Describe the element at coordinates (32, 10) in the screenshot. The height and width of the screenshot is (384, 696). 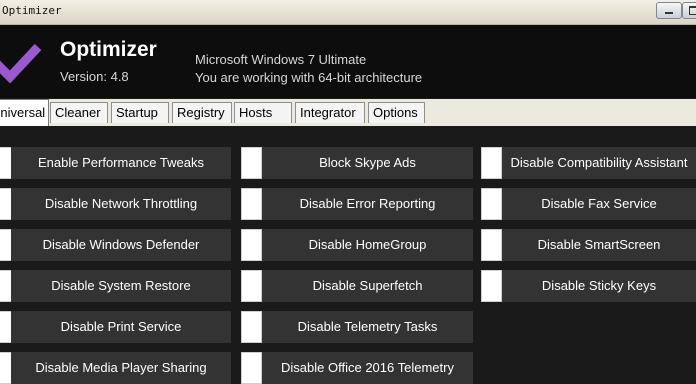
I see `window-title: Optimizer` at that location.